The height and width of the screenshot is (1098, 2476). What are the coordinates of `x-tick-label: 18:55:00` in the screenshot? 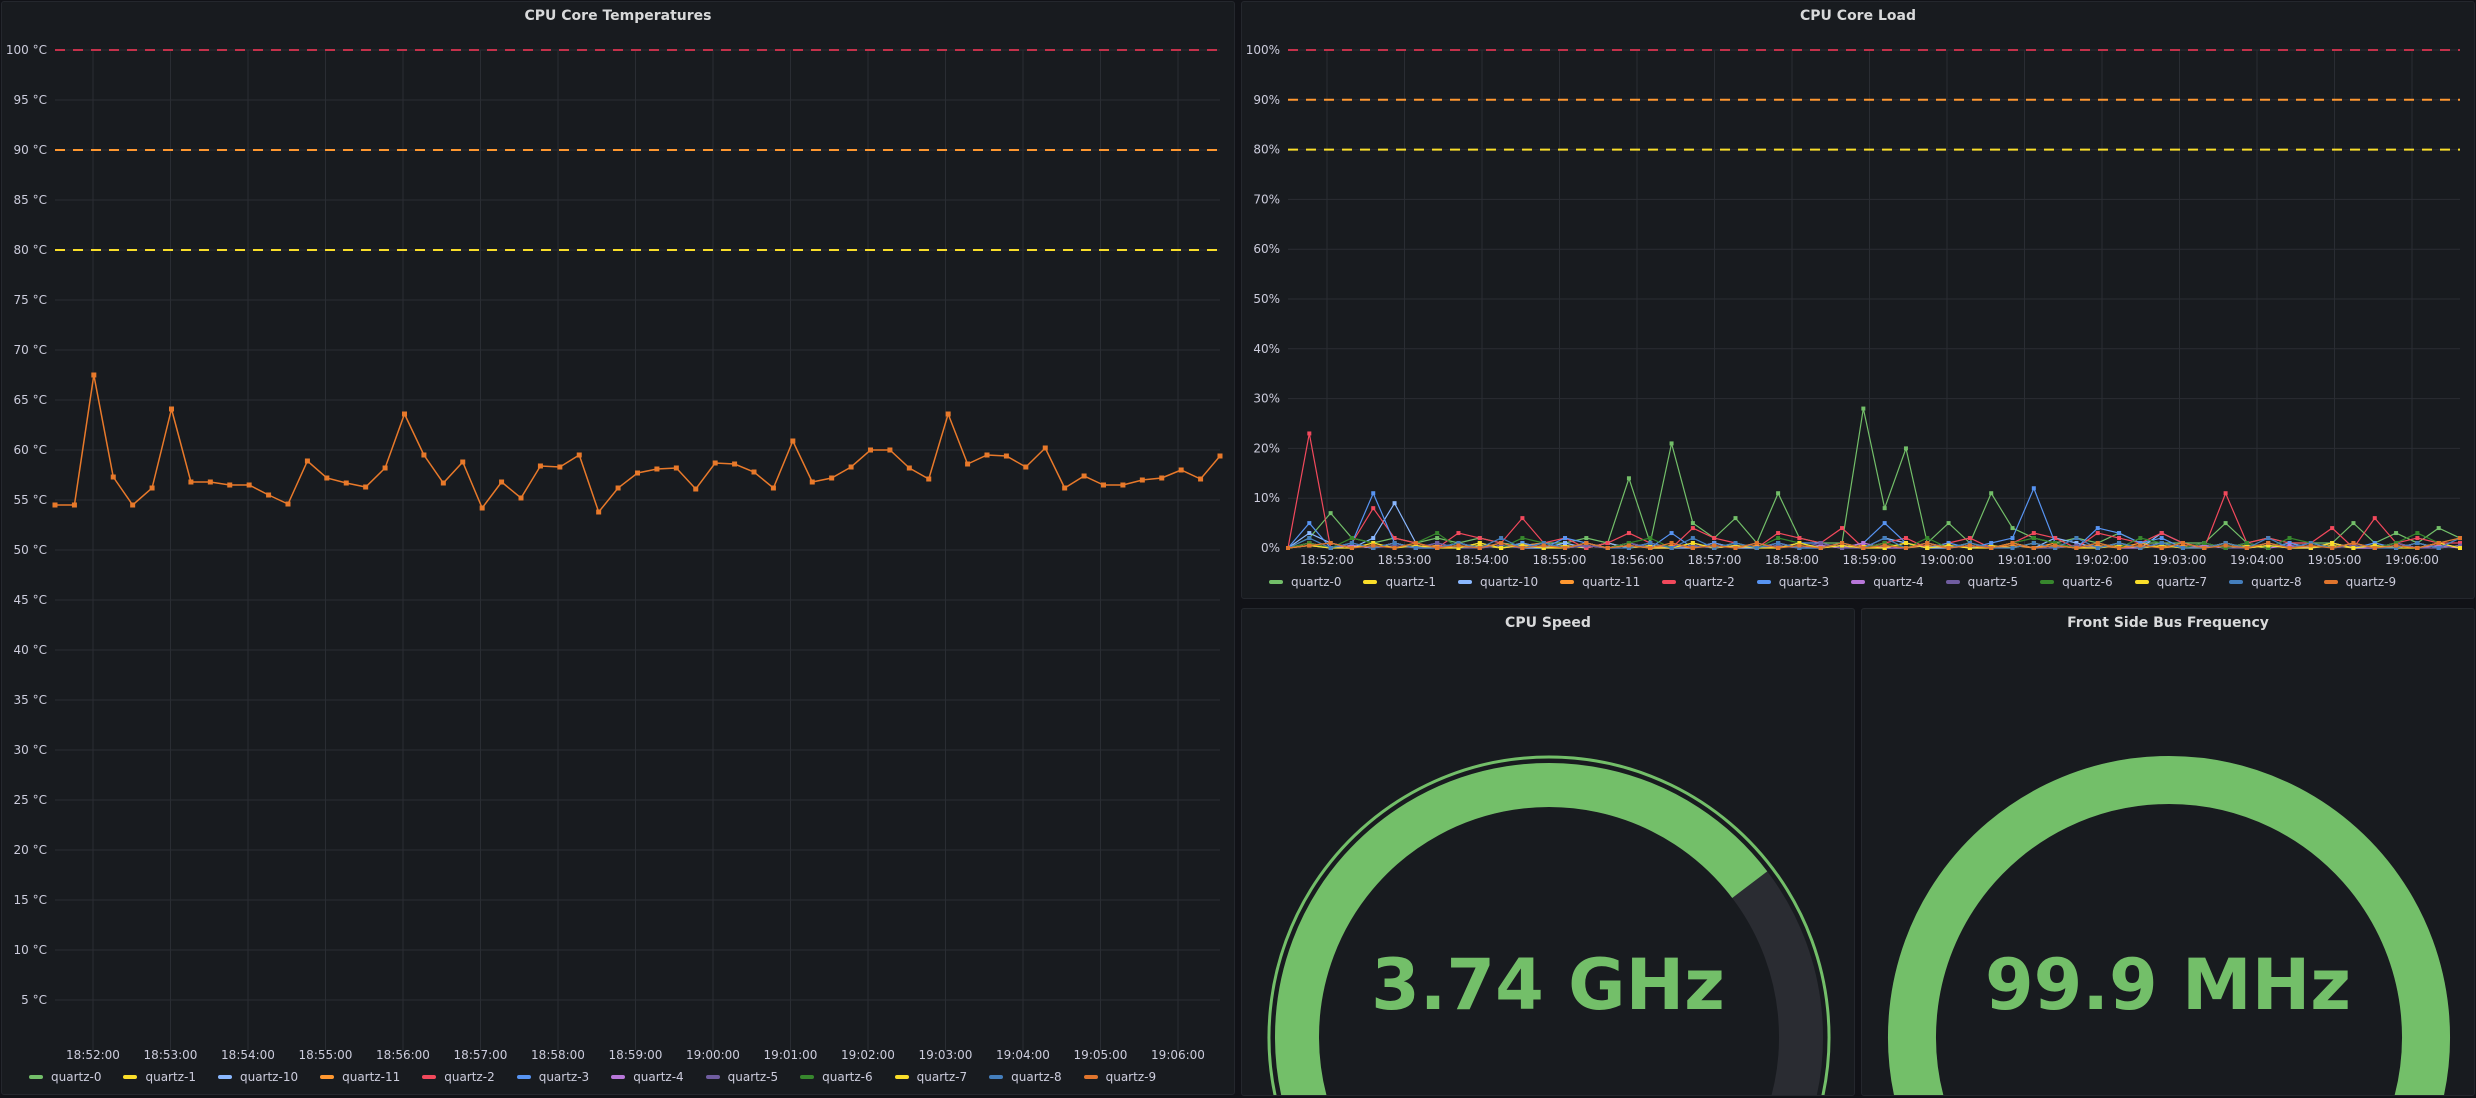 It's located at (326, 1055).